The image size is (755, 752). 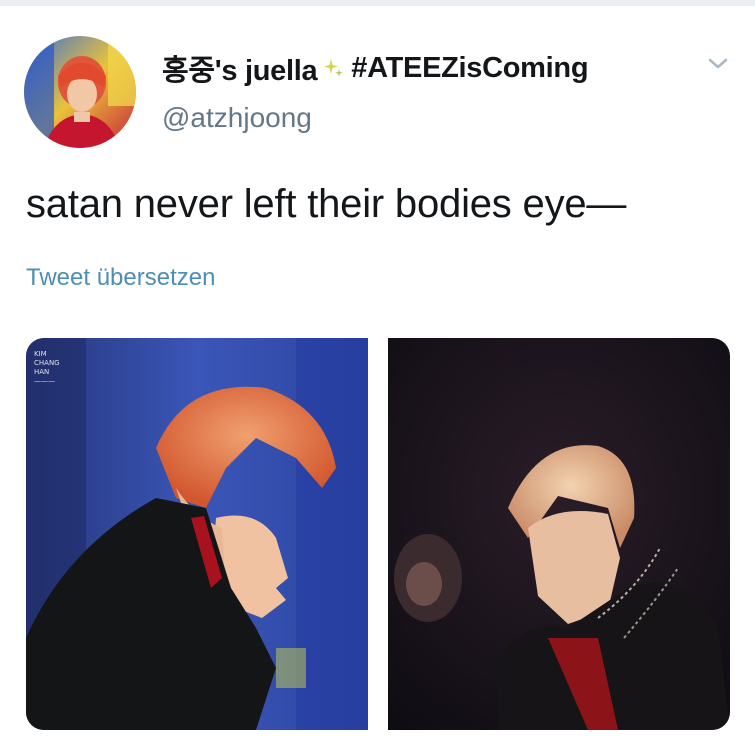 I want to click on avatar, so click(x=80, y=92).